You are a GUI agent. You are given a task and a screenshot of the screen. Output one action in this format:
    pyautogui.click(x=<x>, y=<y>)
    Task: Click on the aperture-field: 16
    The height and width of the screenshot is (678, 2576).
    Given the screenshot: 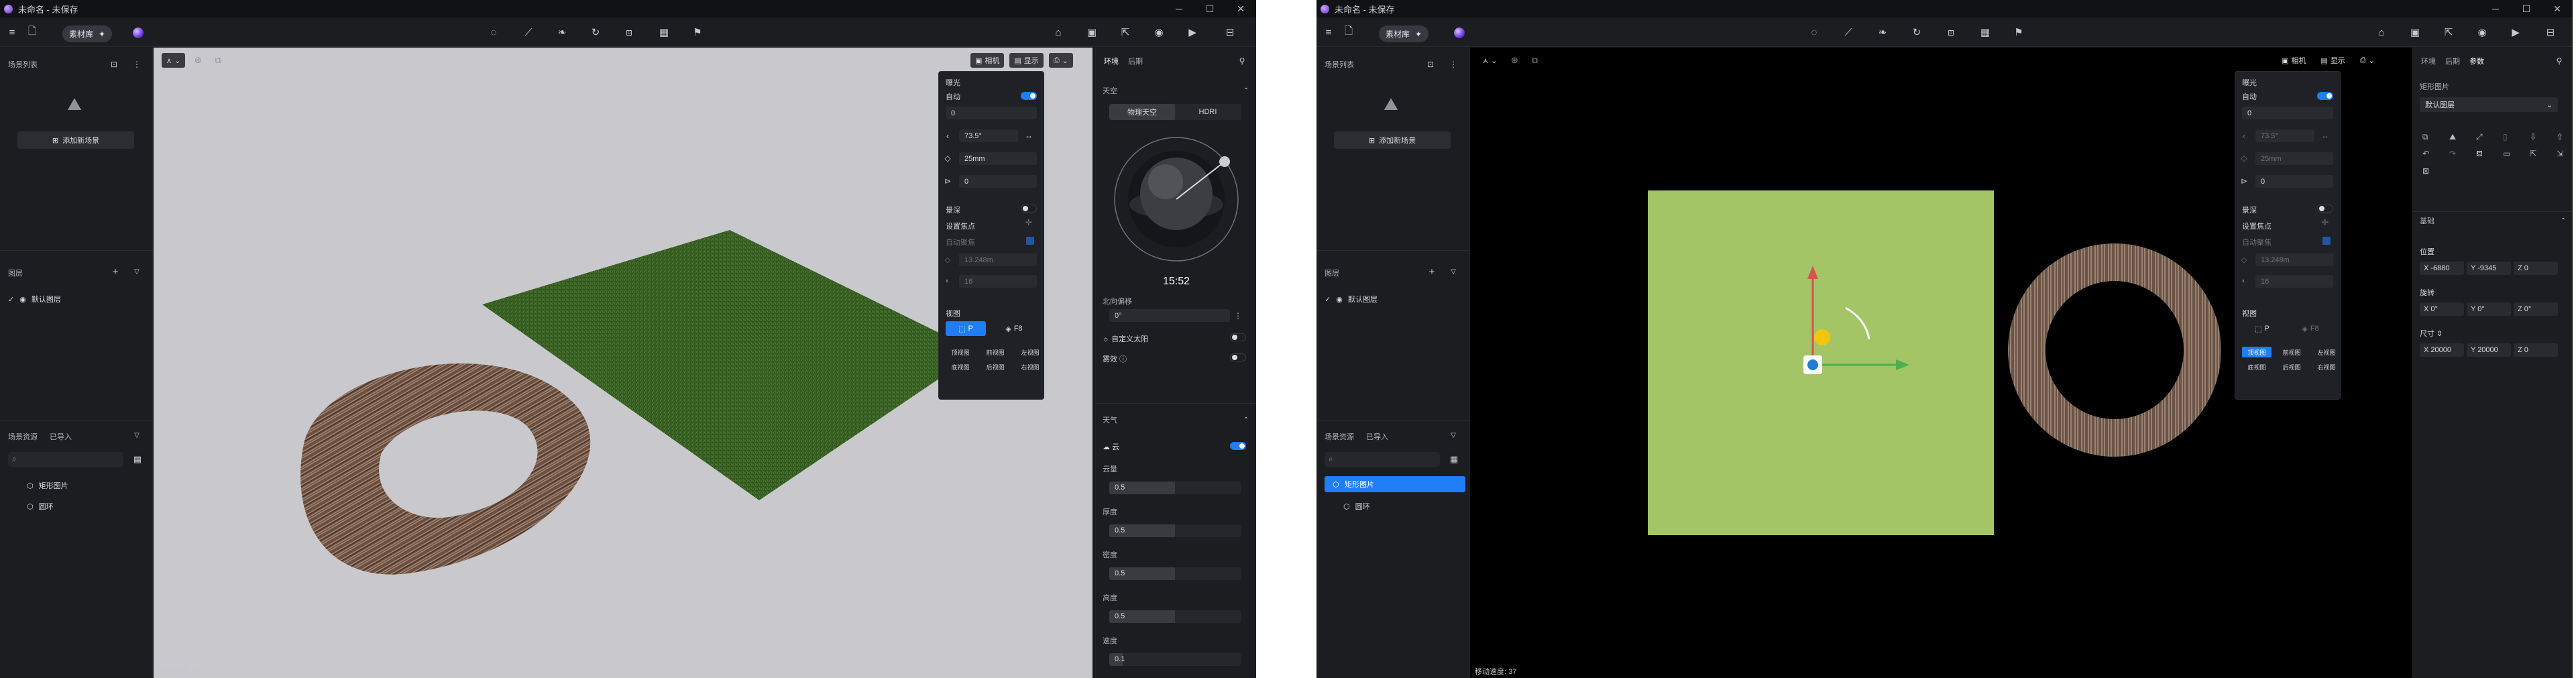 What is the action you would take?
    pyautogui.click(x=998, y=281)
    